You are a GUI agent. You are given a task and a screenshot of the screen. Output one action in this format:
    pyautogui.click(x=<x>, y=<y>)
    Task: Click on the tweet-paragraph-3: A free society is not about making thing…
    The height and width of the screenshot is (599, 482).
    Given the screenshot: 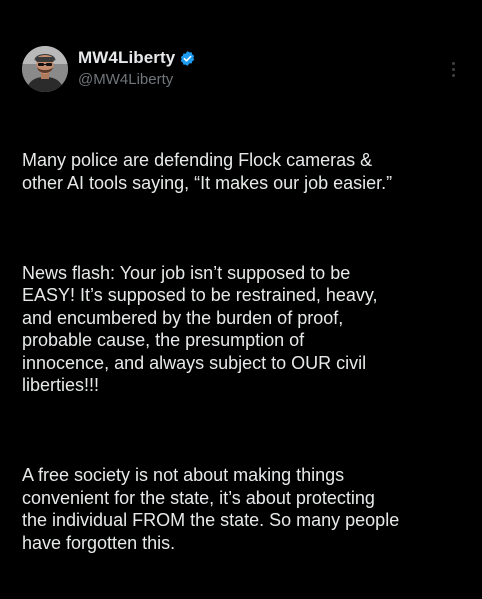 What is the action you would take?
    pyautogui.click(x=211, y=509)
    